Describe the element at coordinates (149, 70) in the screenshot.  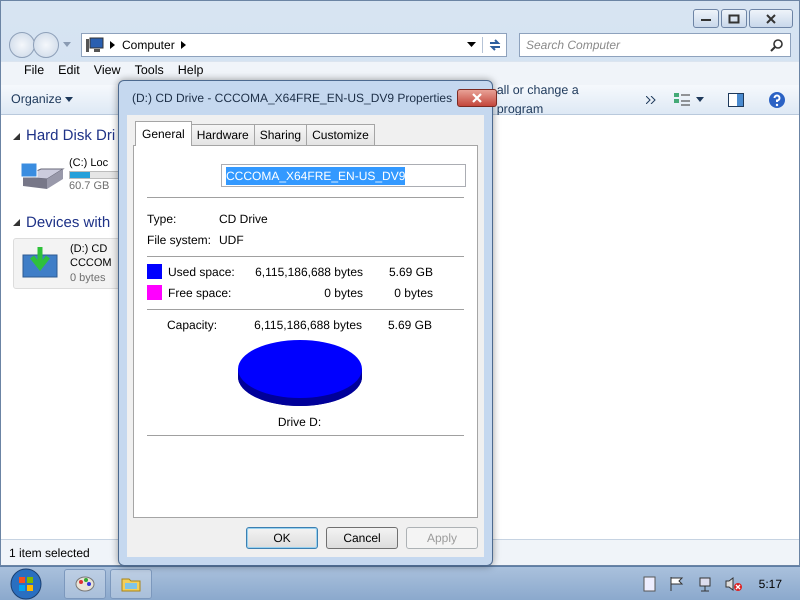
I see `menu-item: Tools` at that location.